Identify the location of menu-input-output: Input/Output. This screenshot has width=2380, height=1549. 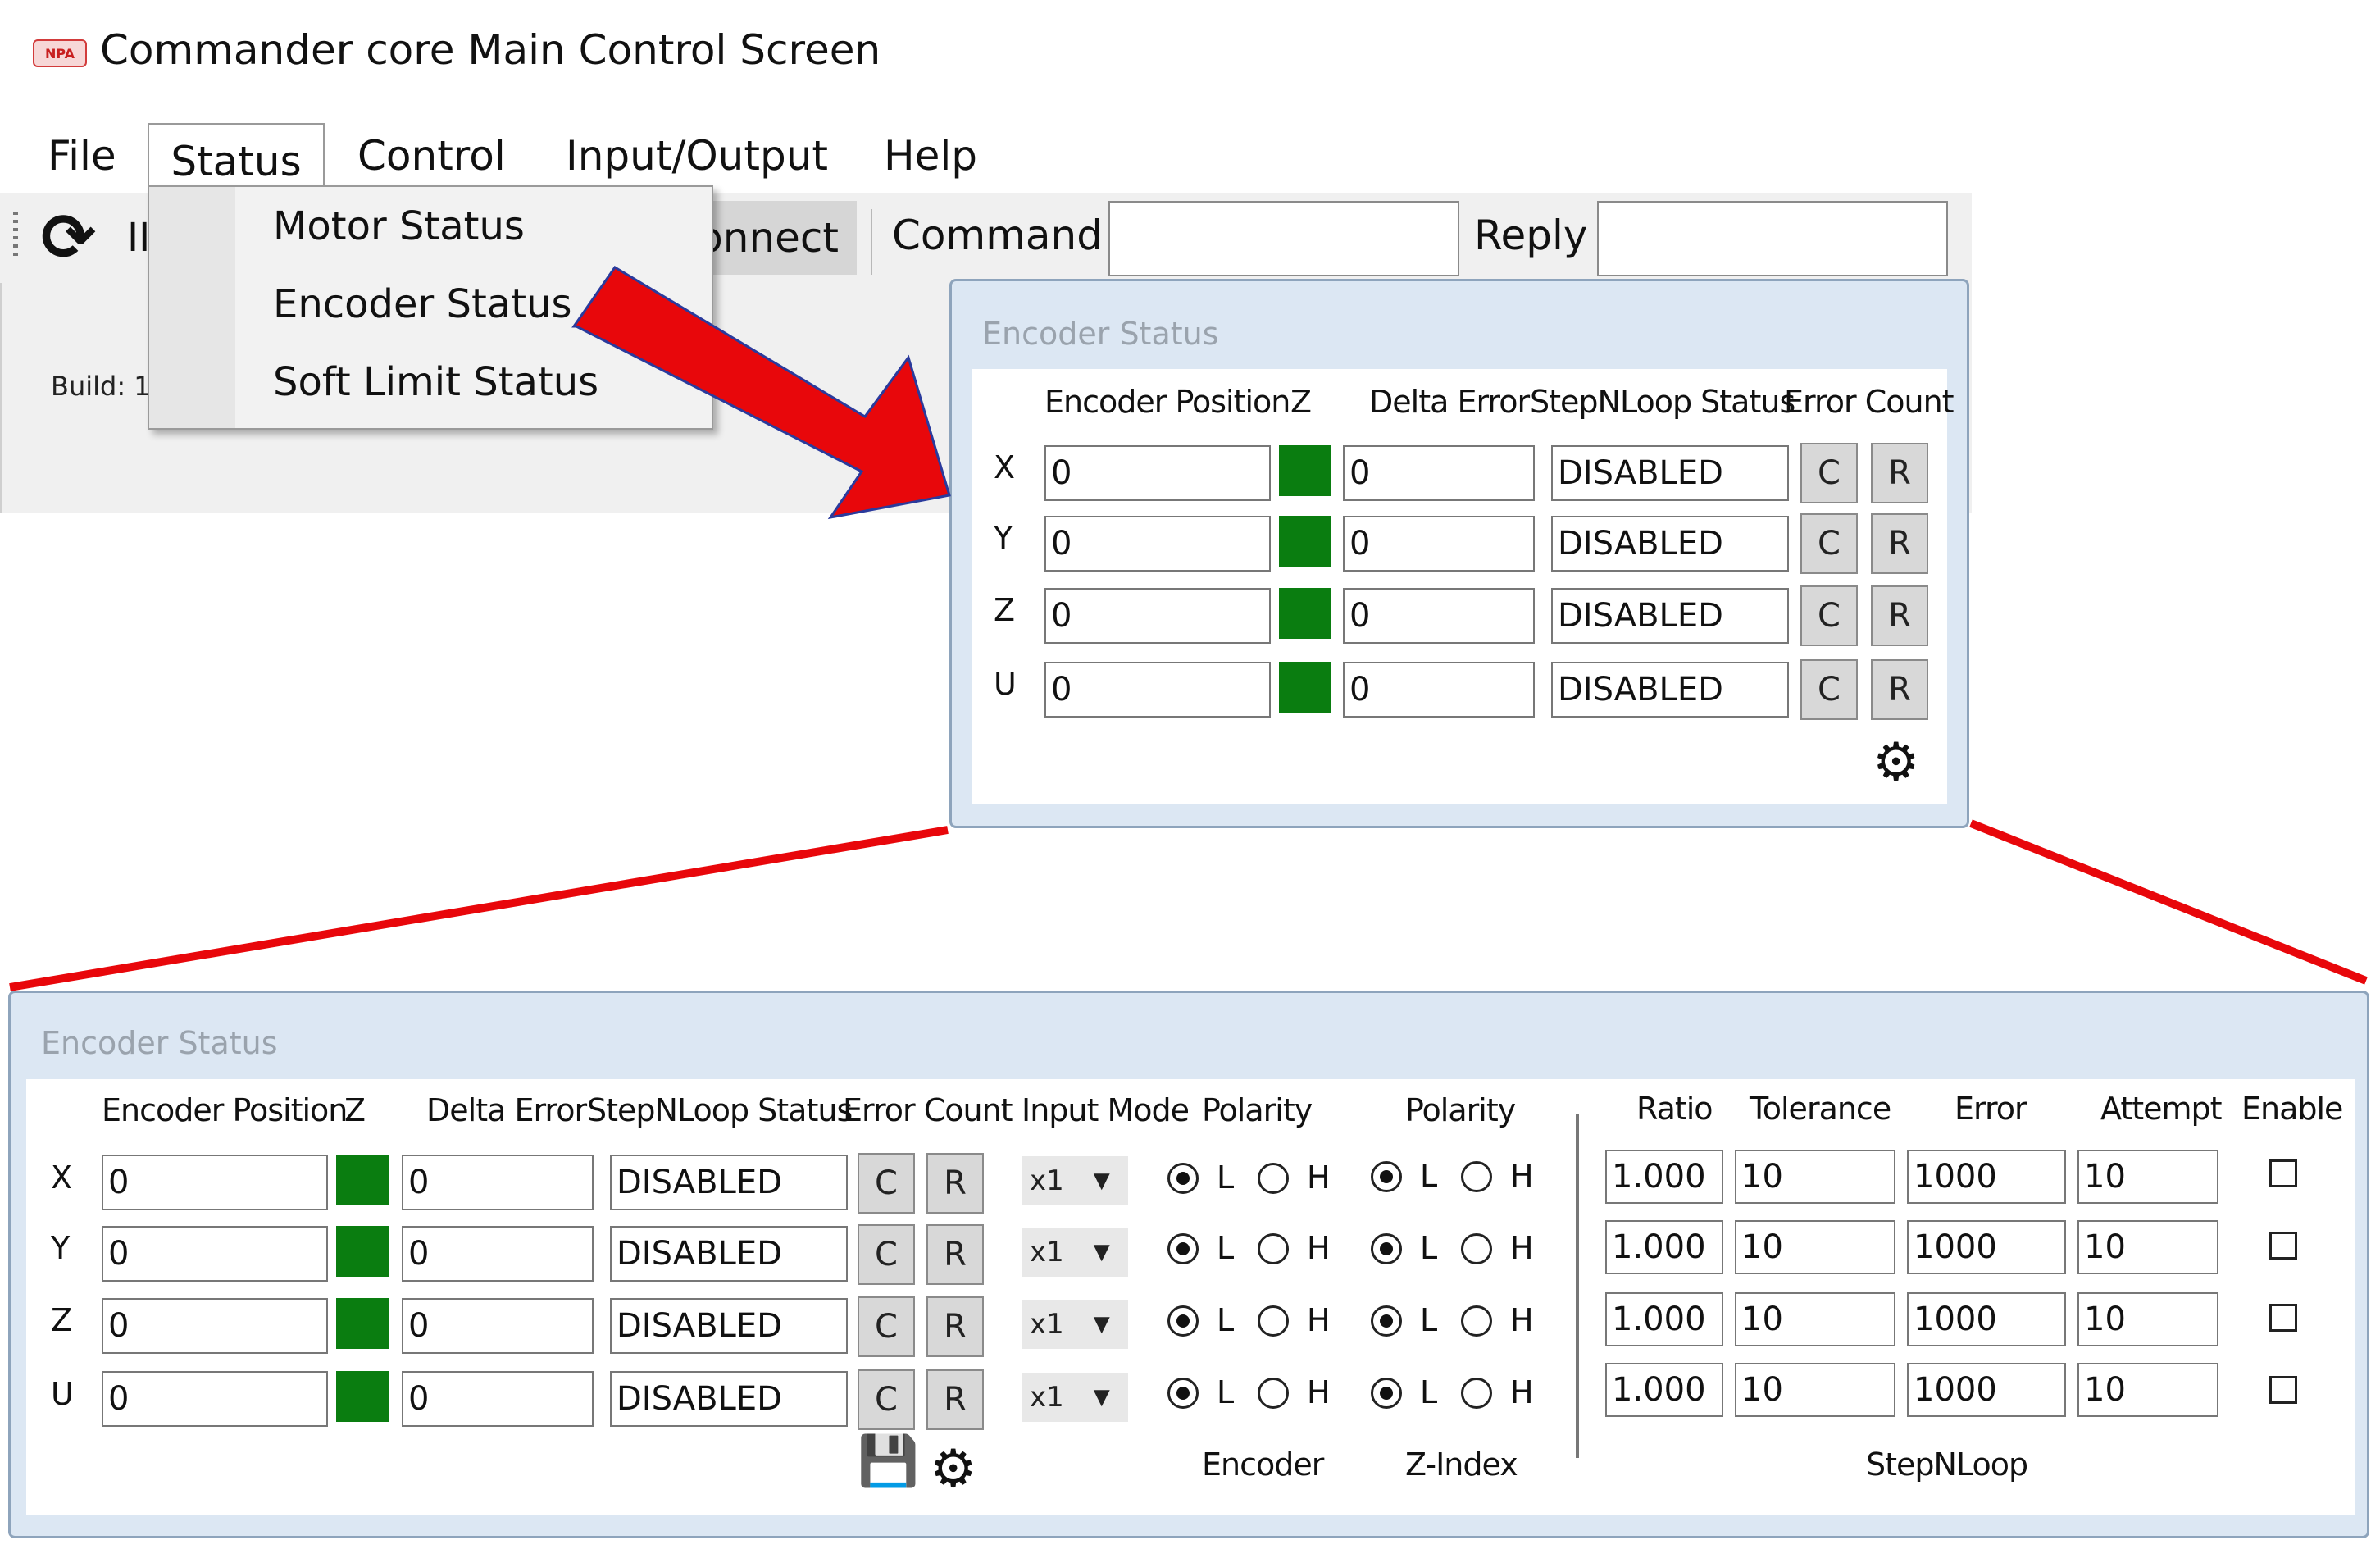
(697, 156).